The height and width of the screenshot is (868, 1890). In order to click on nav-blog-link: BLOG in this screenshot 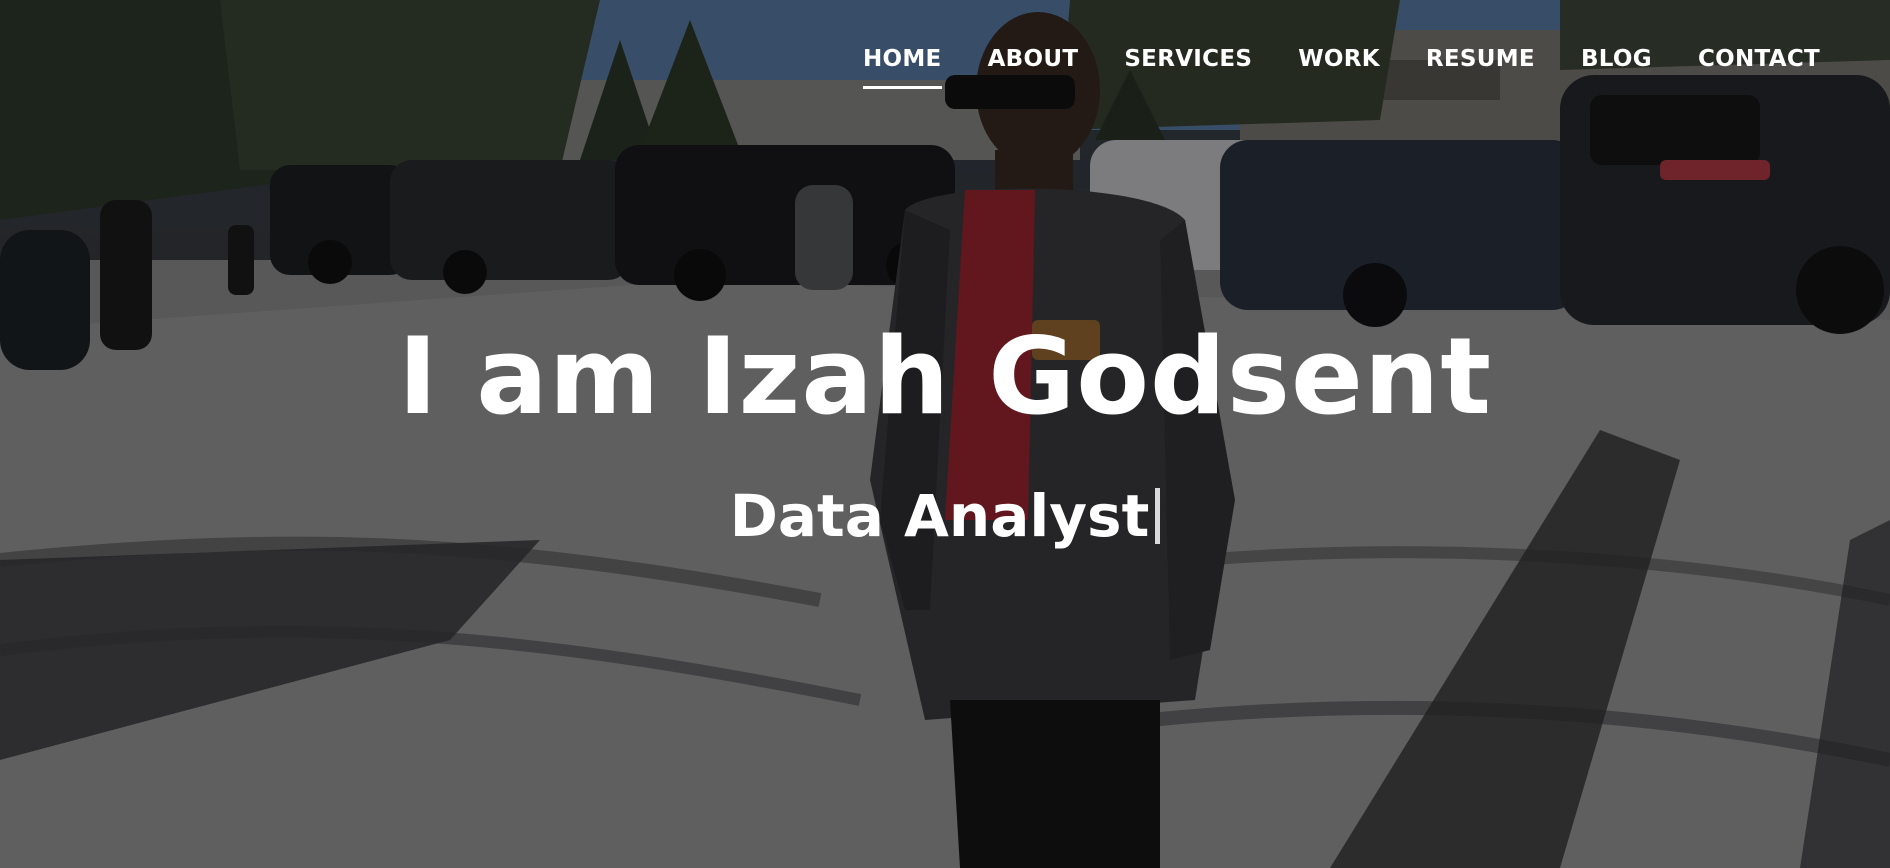, I will do `click(1616, 59)`.